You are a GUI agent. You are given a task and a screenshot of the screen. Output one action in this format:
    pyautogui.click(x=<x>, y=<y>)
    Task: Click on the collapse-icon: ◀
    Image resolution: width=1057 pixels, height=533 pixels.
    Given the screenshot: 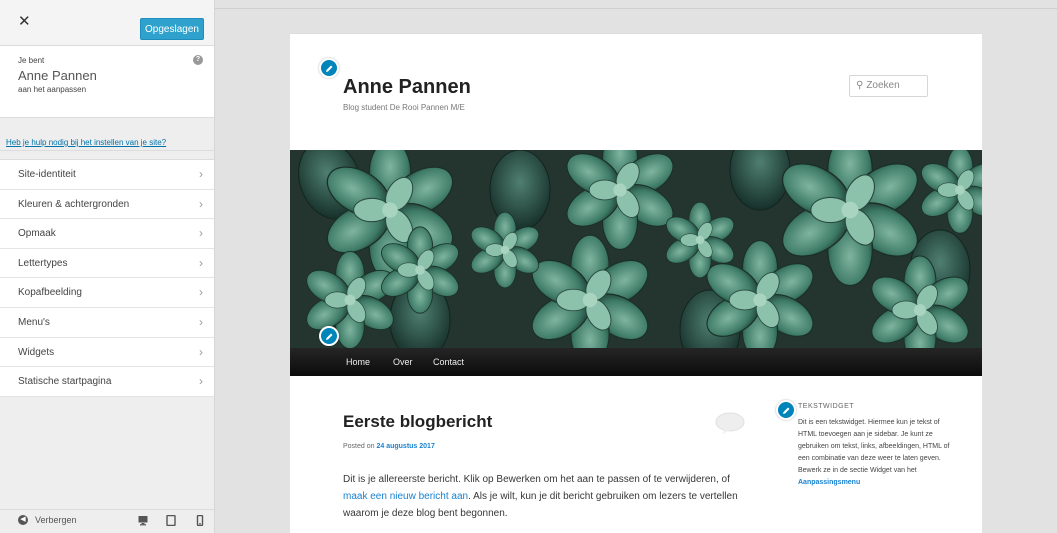 What is the action you would take?
    pyautogui.click(x=23, y=520)
    